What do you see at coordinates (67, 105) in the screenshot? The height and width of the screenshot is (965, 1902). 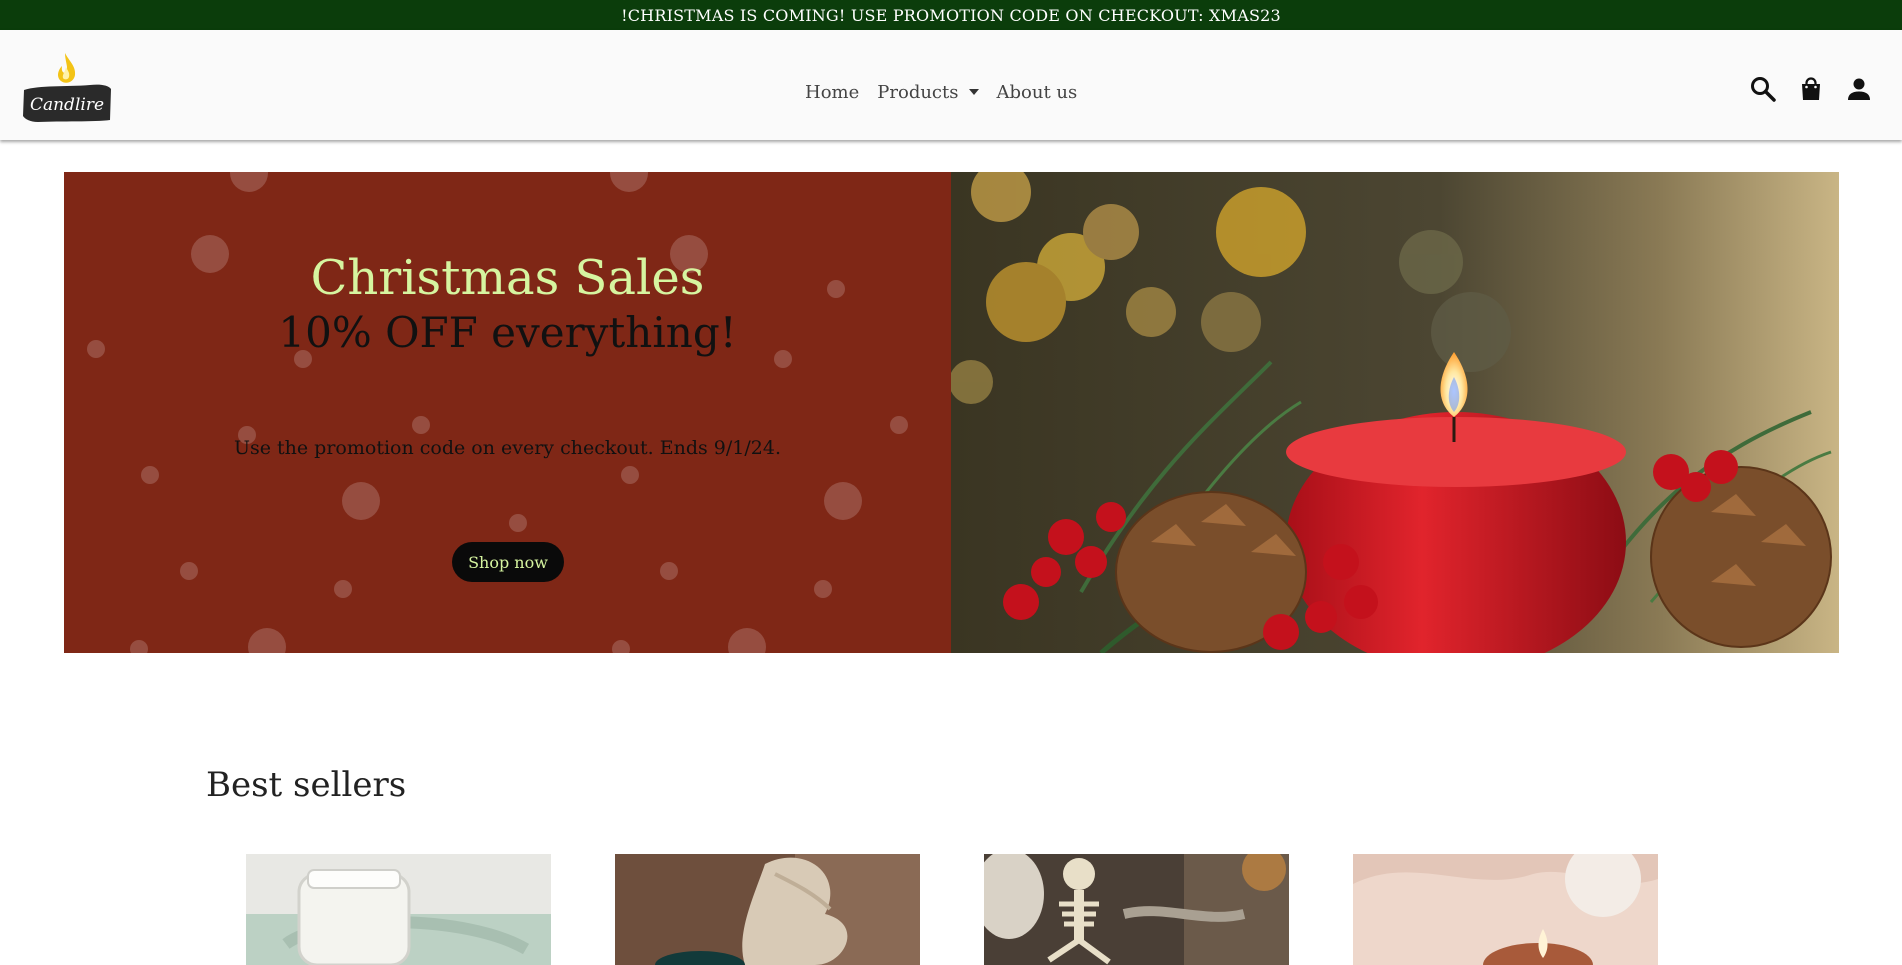 I see `brand-name: Candlire` at bounding box center [67, 105].